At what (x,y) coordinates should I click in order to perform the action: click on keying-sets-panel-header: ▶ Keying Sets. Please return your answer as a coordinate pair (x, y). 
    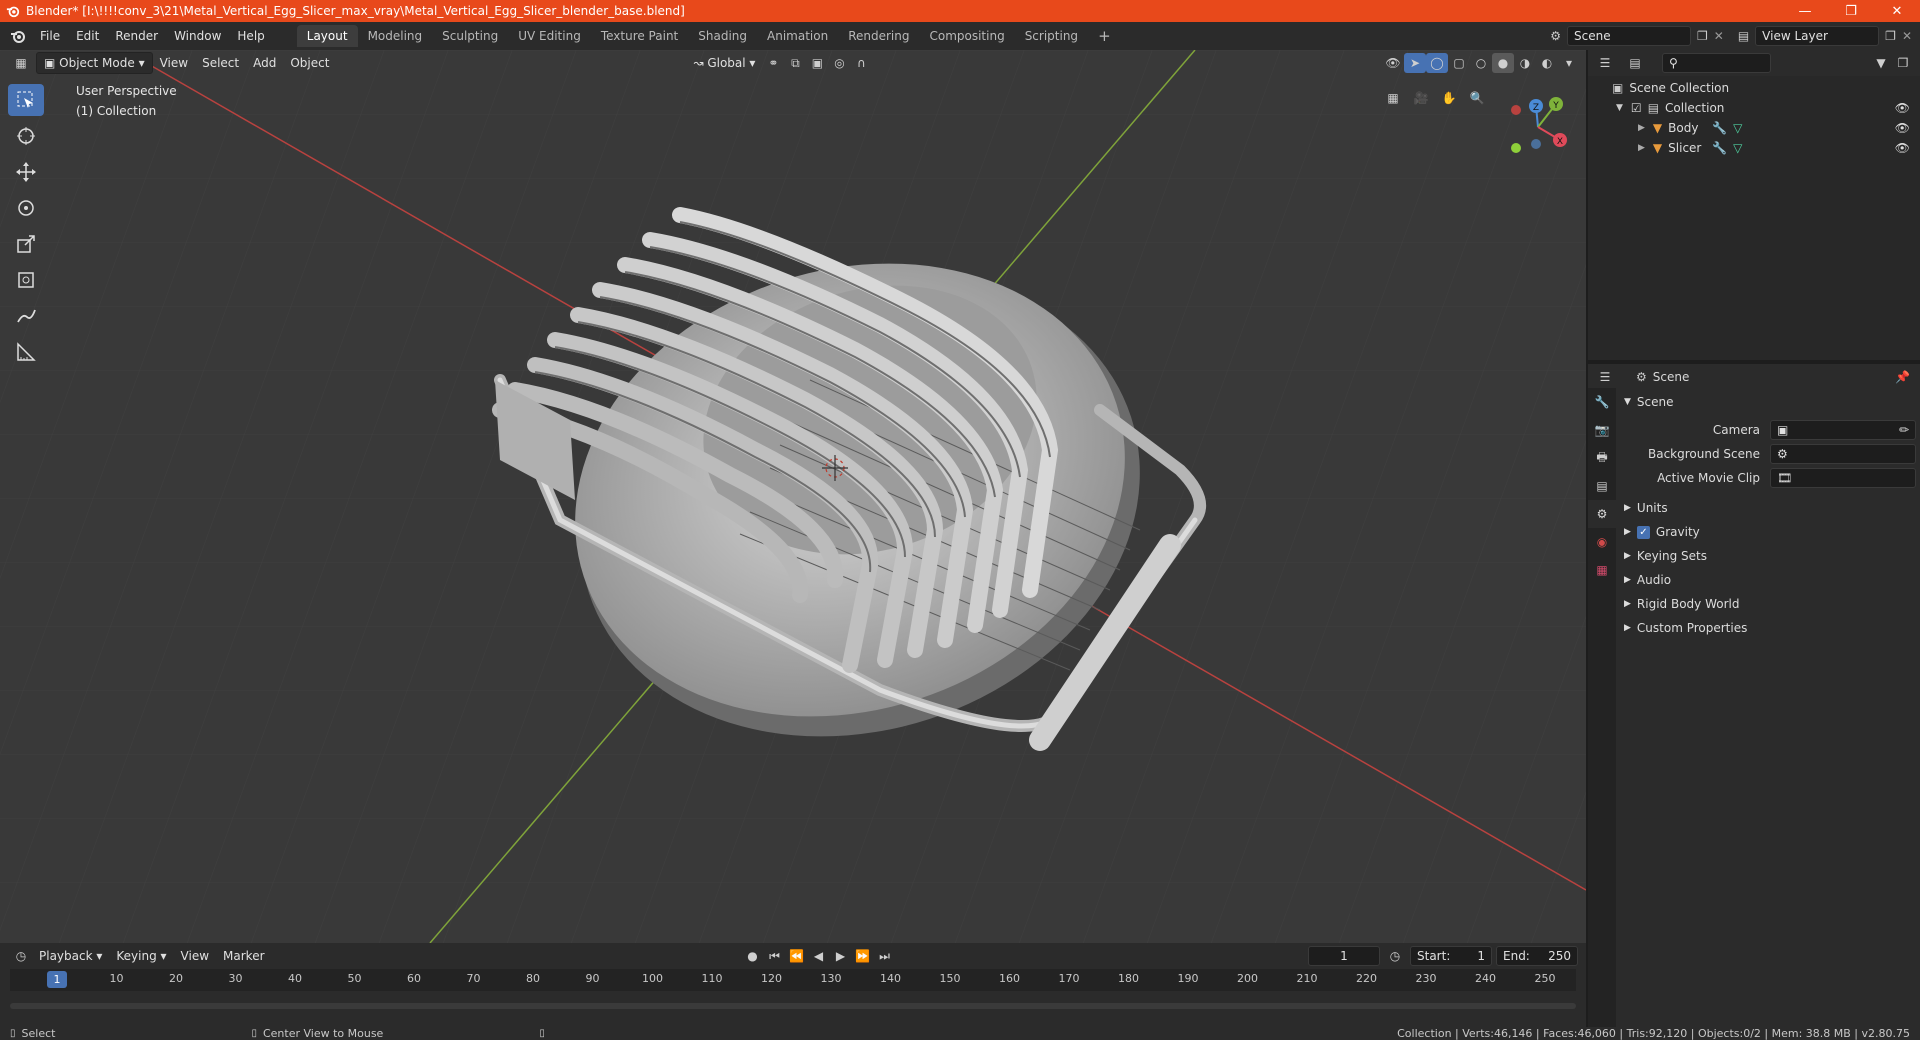
    Looking at the image, I should click on (1768, 556).